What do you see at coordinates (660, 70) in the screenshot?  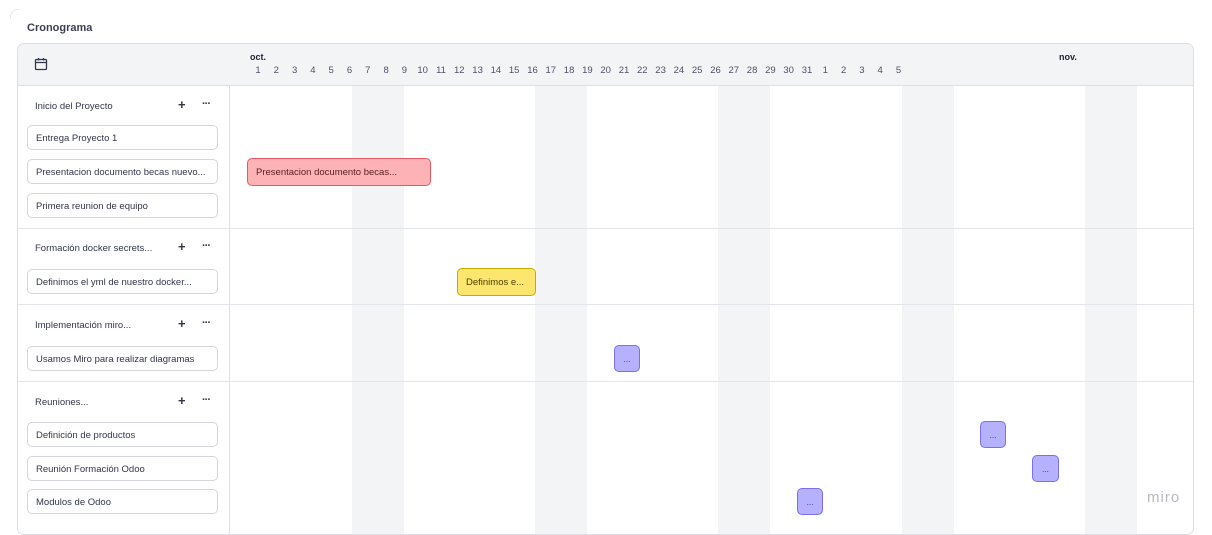 I see `day-label: 23` at bounding box center [660, 70].